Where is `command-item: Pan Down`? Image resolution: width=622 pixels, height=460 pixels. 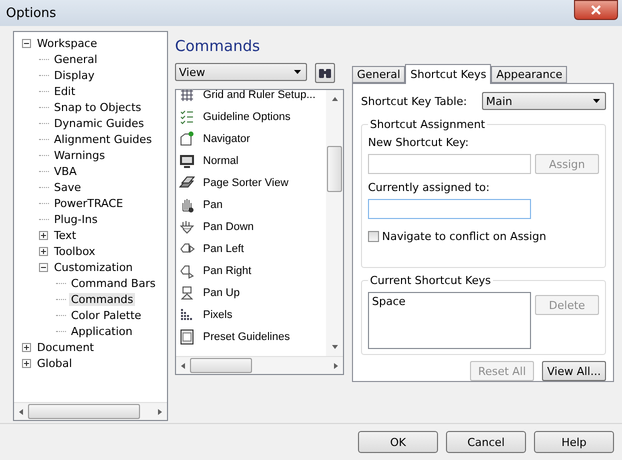
command-item: Pan Down is located at coordinates (228, 227).